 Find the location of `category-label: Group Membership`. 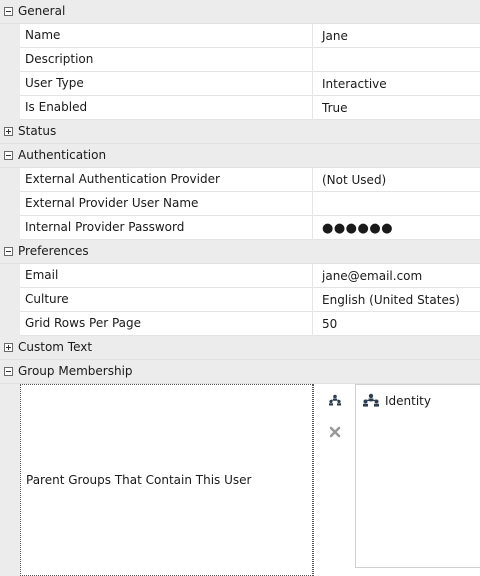

category-label: Group Membership is located at coordinates (75, 371).